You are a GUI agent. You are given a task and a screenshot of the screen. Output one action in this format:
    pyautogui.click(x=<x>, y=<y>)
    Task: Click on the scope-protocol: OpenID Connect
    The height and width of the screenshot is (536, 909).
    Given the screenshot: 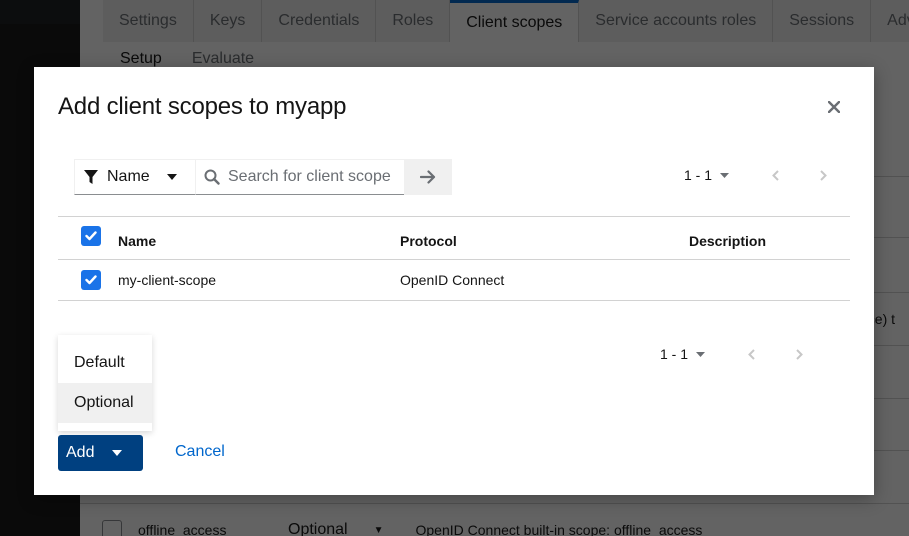 What is the action you would take?
    pyautogui.click(x=452, y=280)
    